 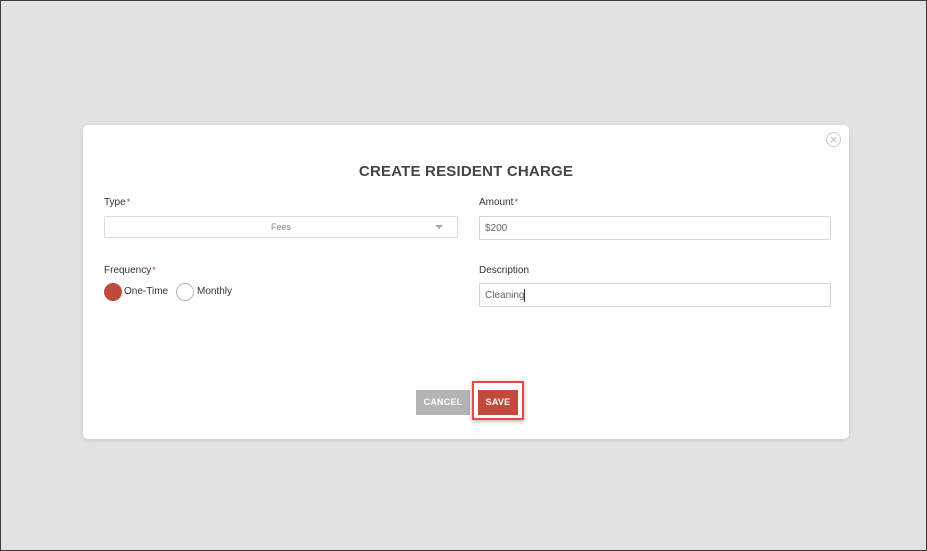 What do you see at coordinates (113, 292) in the screenshot?
I see `frequency-one-time-radio` at bounding box center [113, 292].